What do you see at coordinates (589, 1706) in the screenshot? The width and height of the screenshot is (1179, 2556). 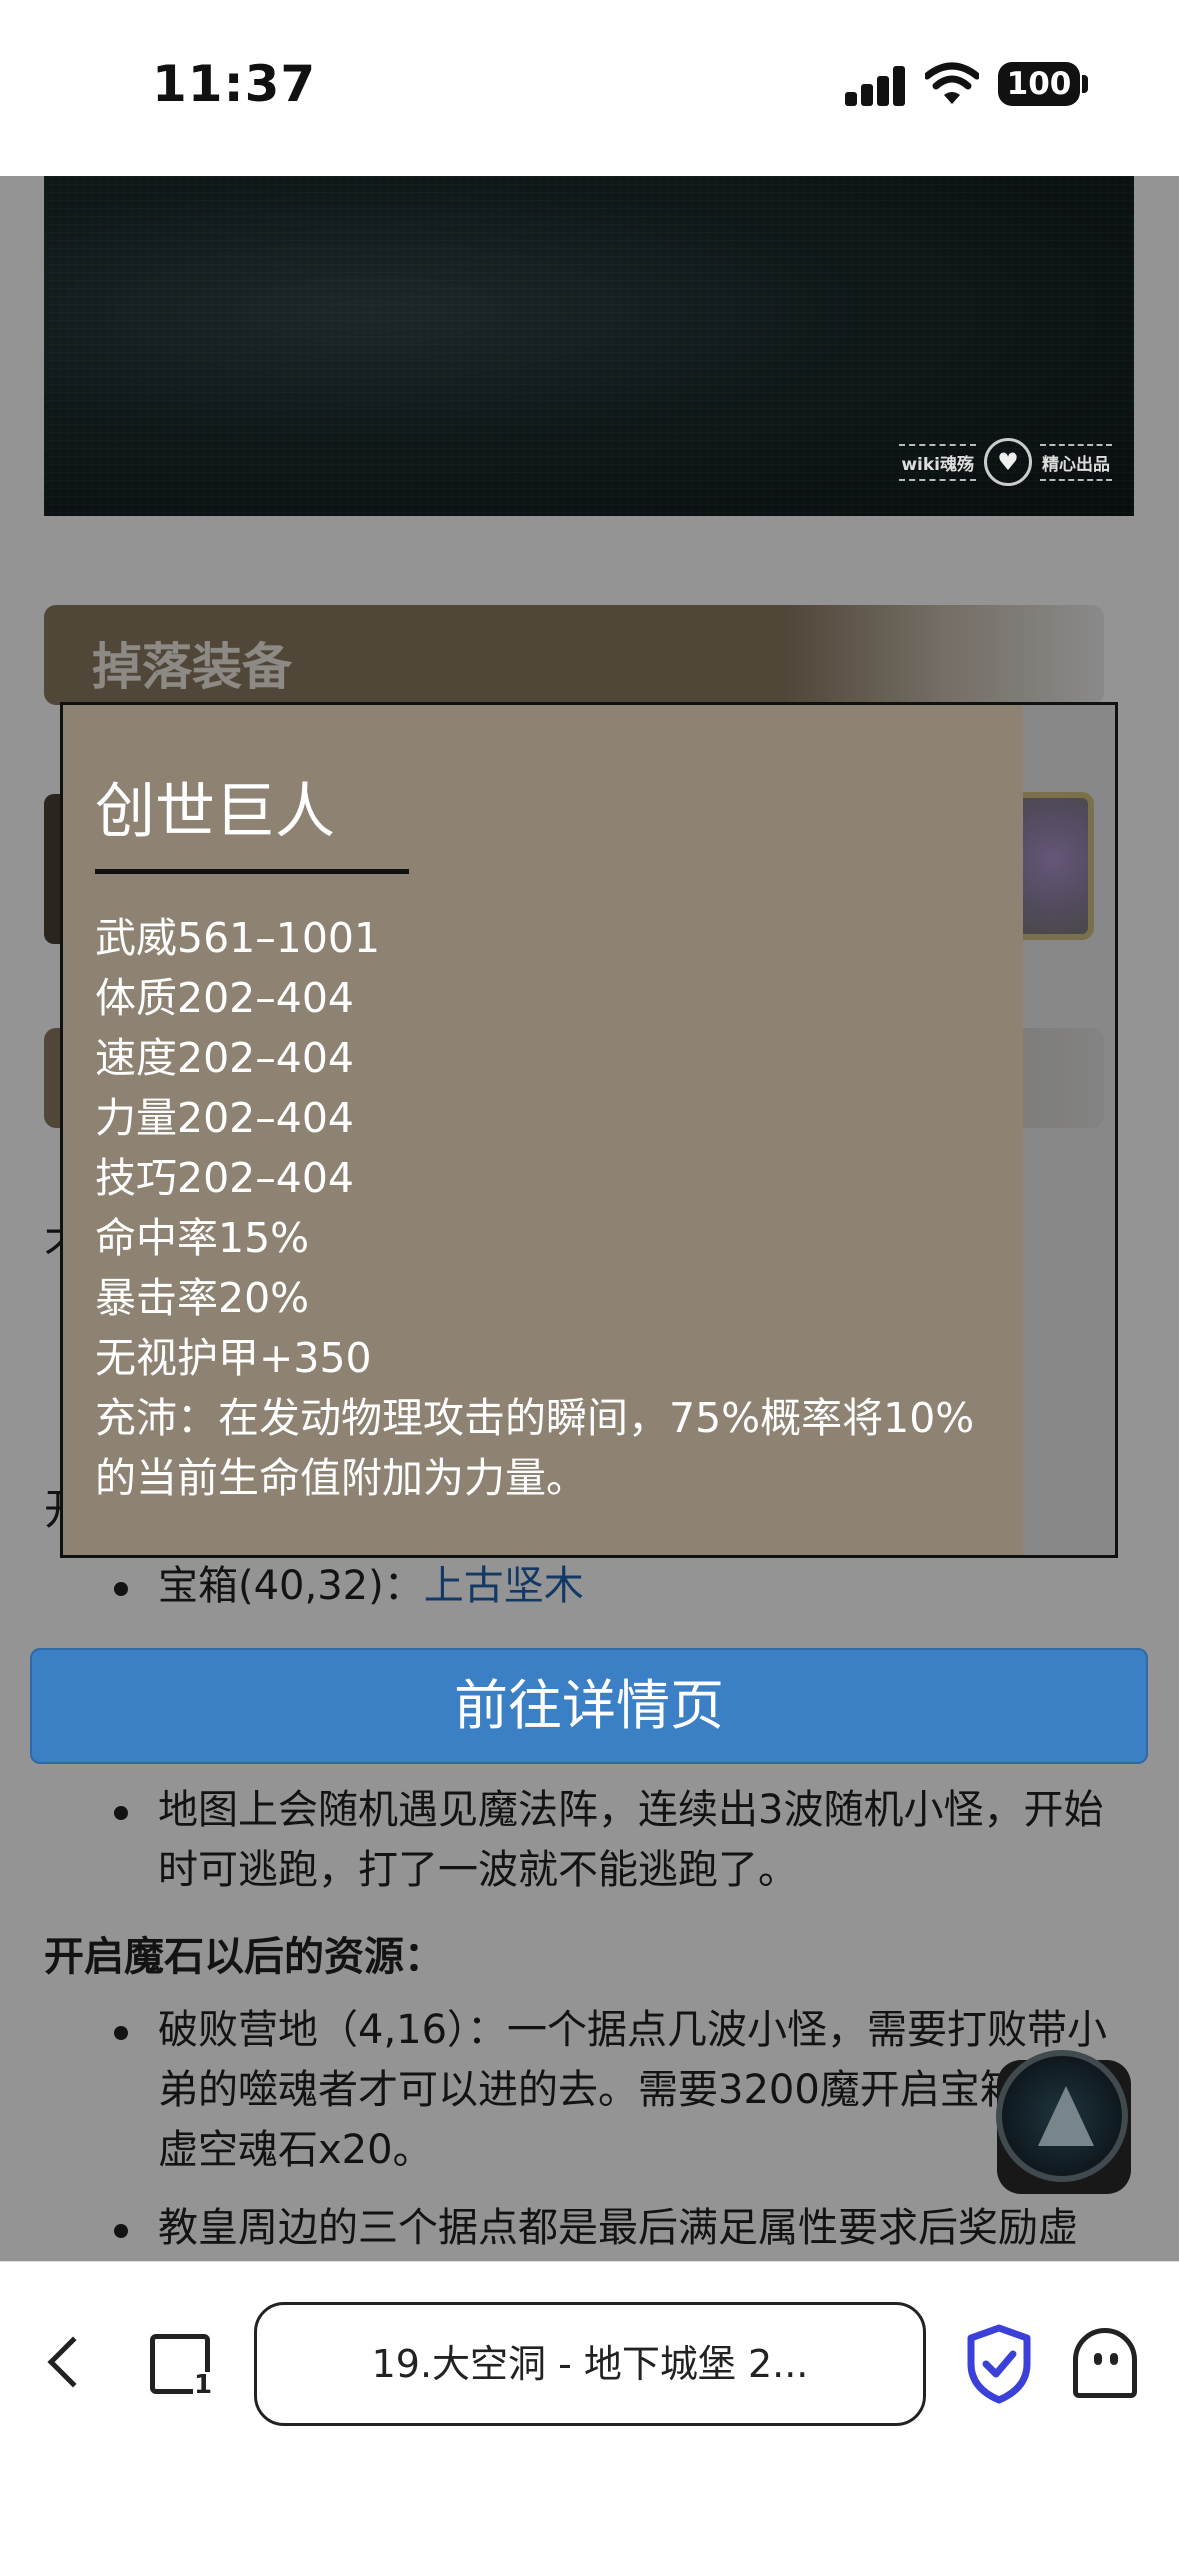 I see `go-to-detail-button: 前往详情页` at bounding box center [589, 1706].